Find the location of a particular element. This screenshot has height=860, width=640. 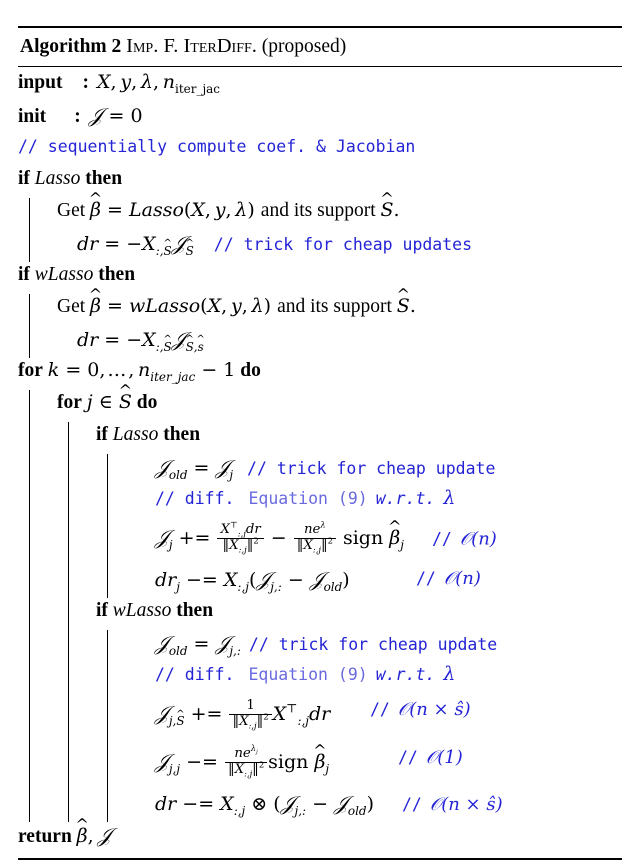

update-J-jS-line: 𝒥j,S ^ += 1 ‖X:,j‖2 X⊤:,jdr // 𝒪(n × ŝ) is located at coordinates (320, 717).